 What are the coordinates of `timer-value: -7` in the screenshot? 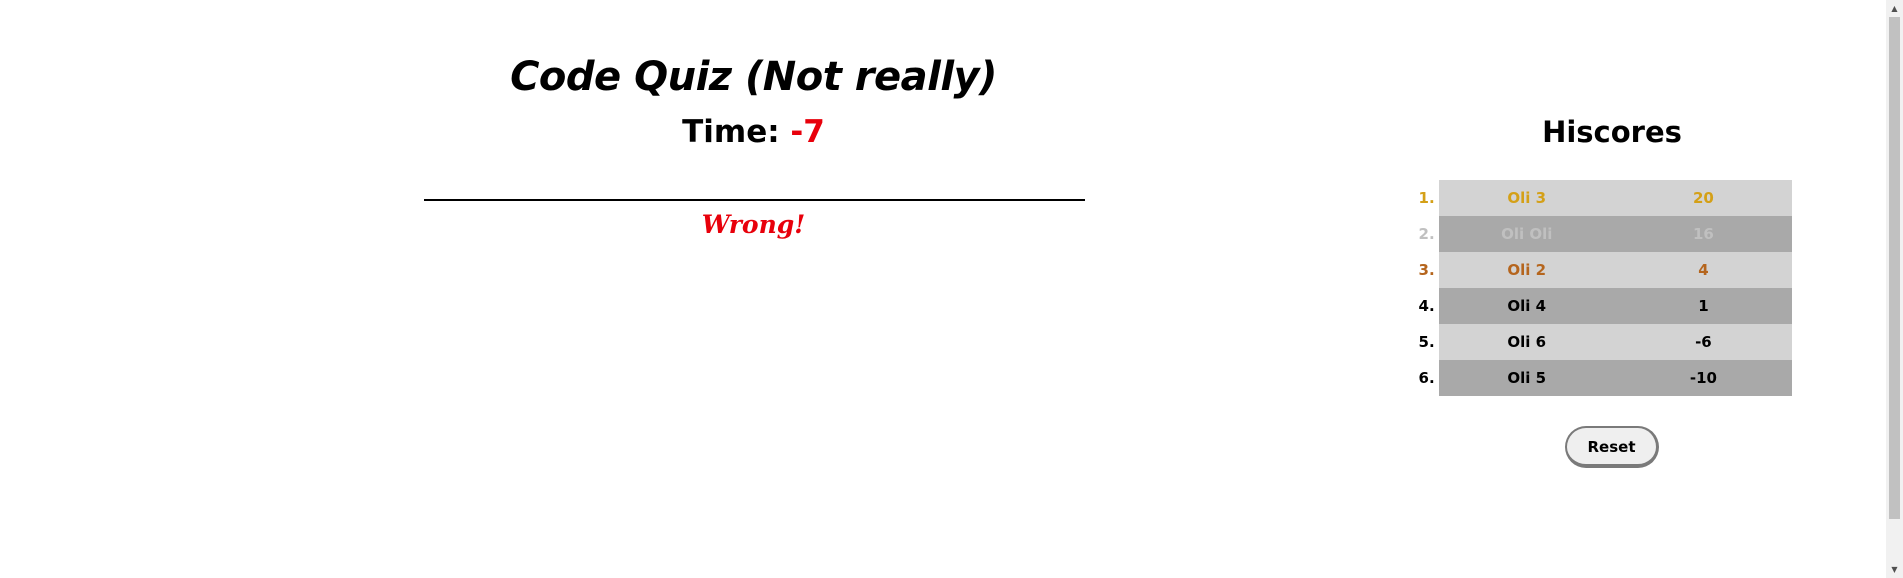 It's located at (807, 132).